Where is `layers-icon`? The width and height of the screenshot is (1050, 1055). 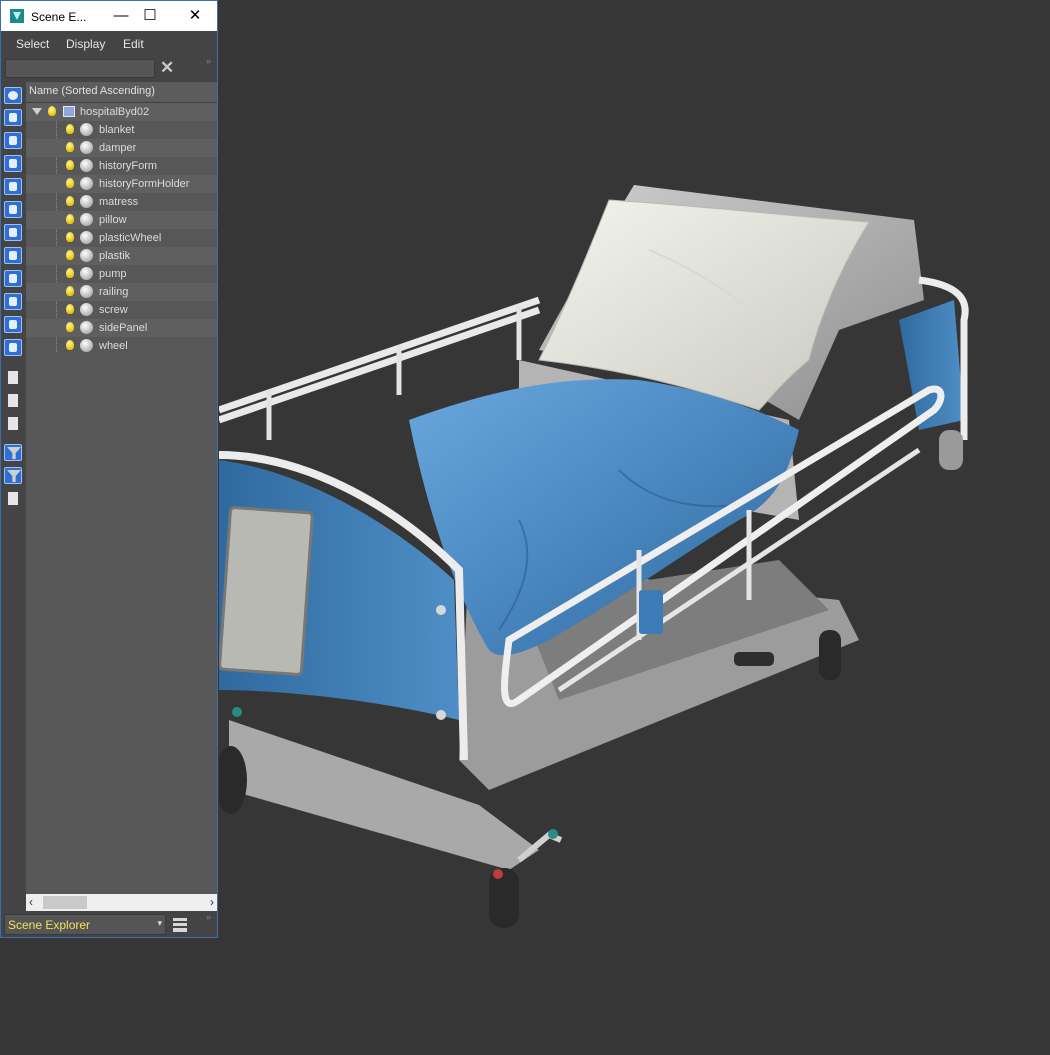 layers-icon is located at coordinates (180, 925).